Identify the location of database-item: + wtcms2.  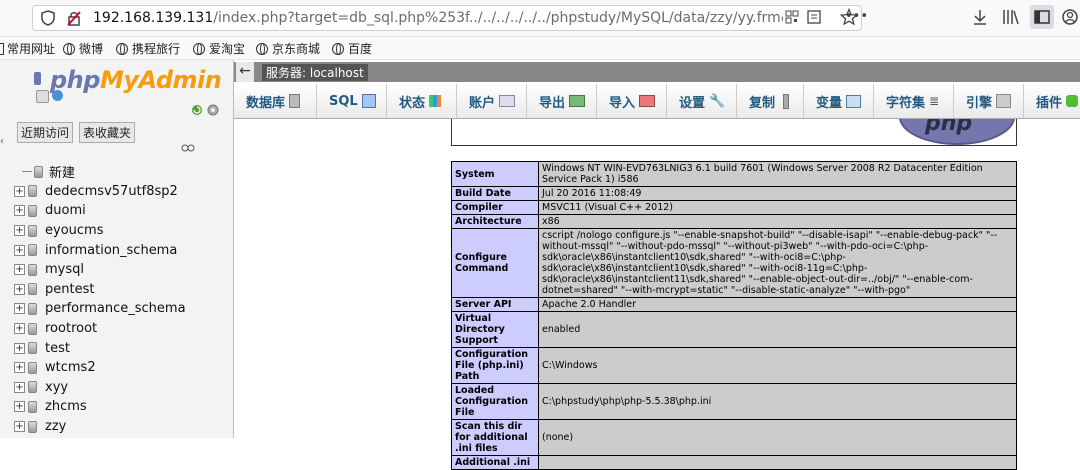
(100, 368).